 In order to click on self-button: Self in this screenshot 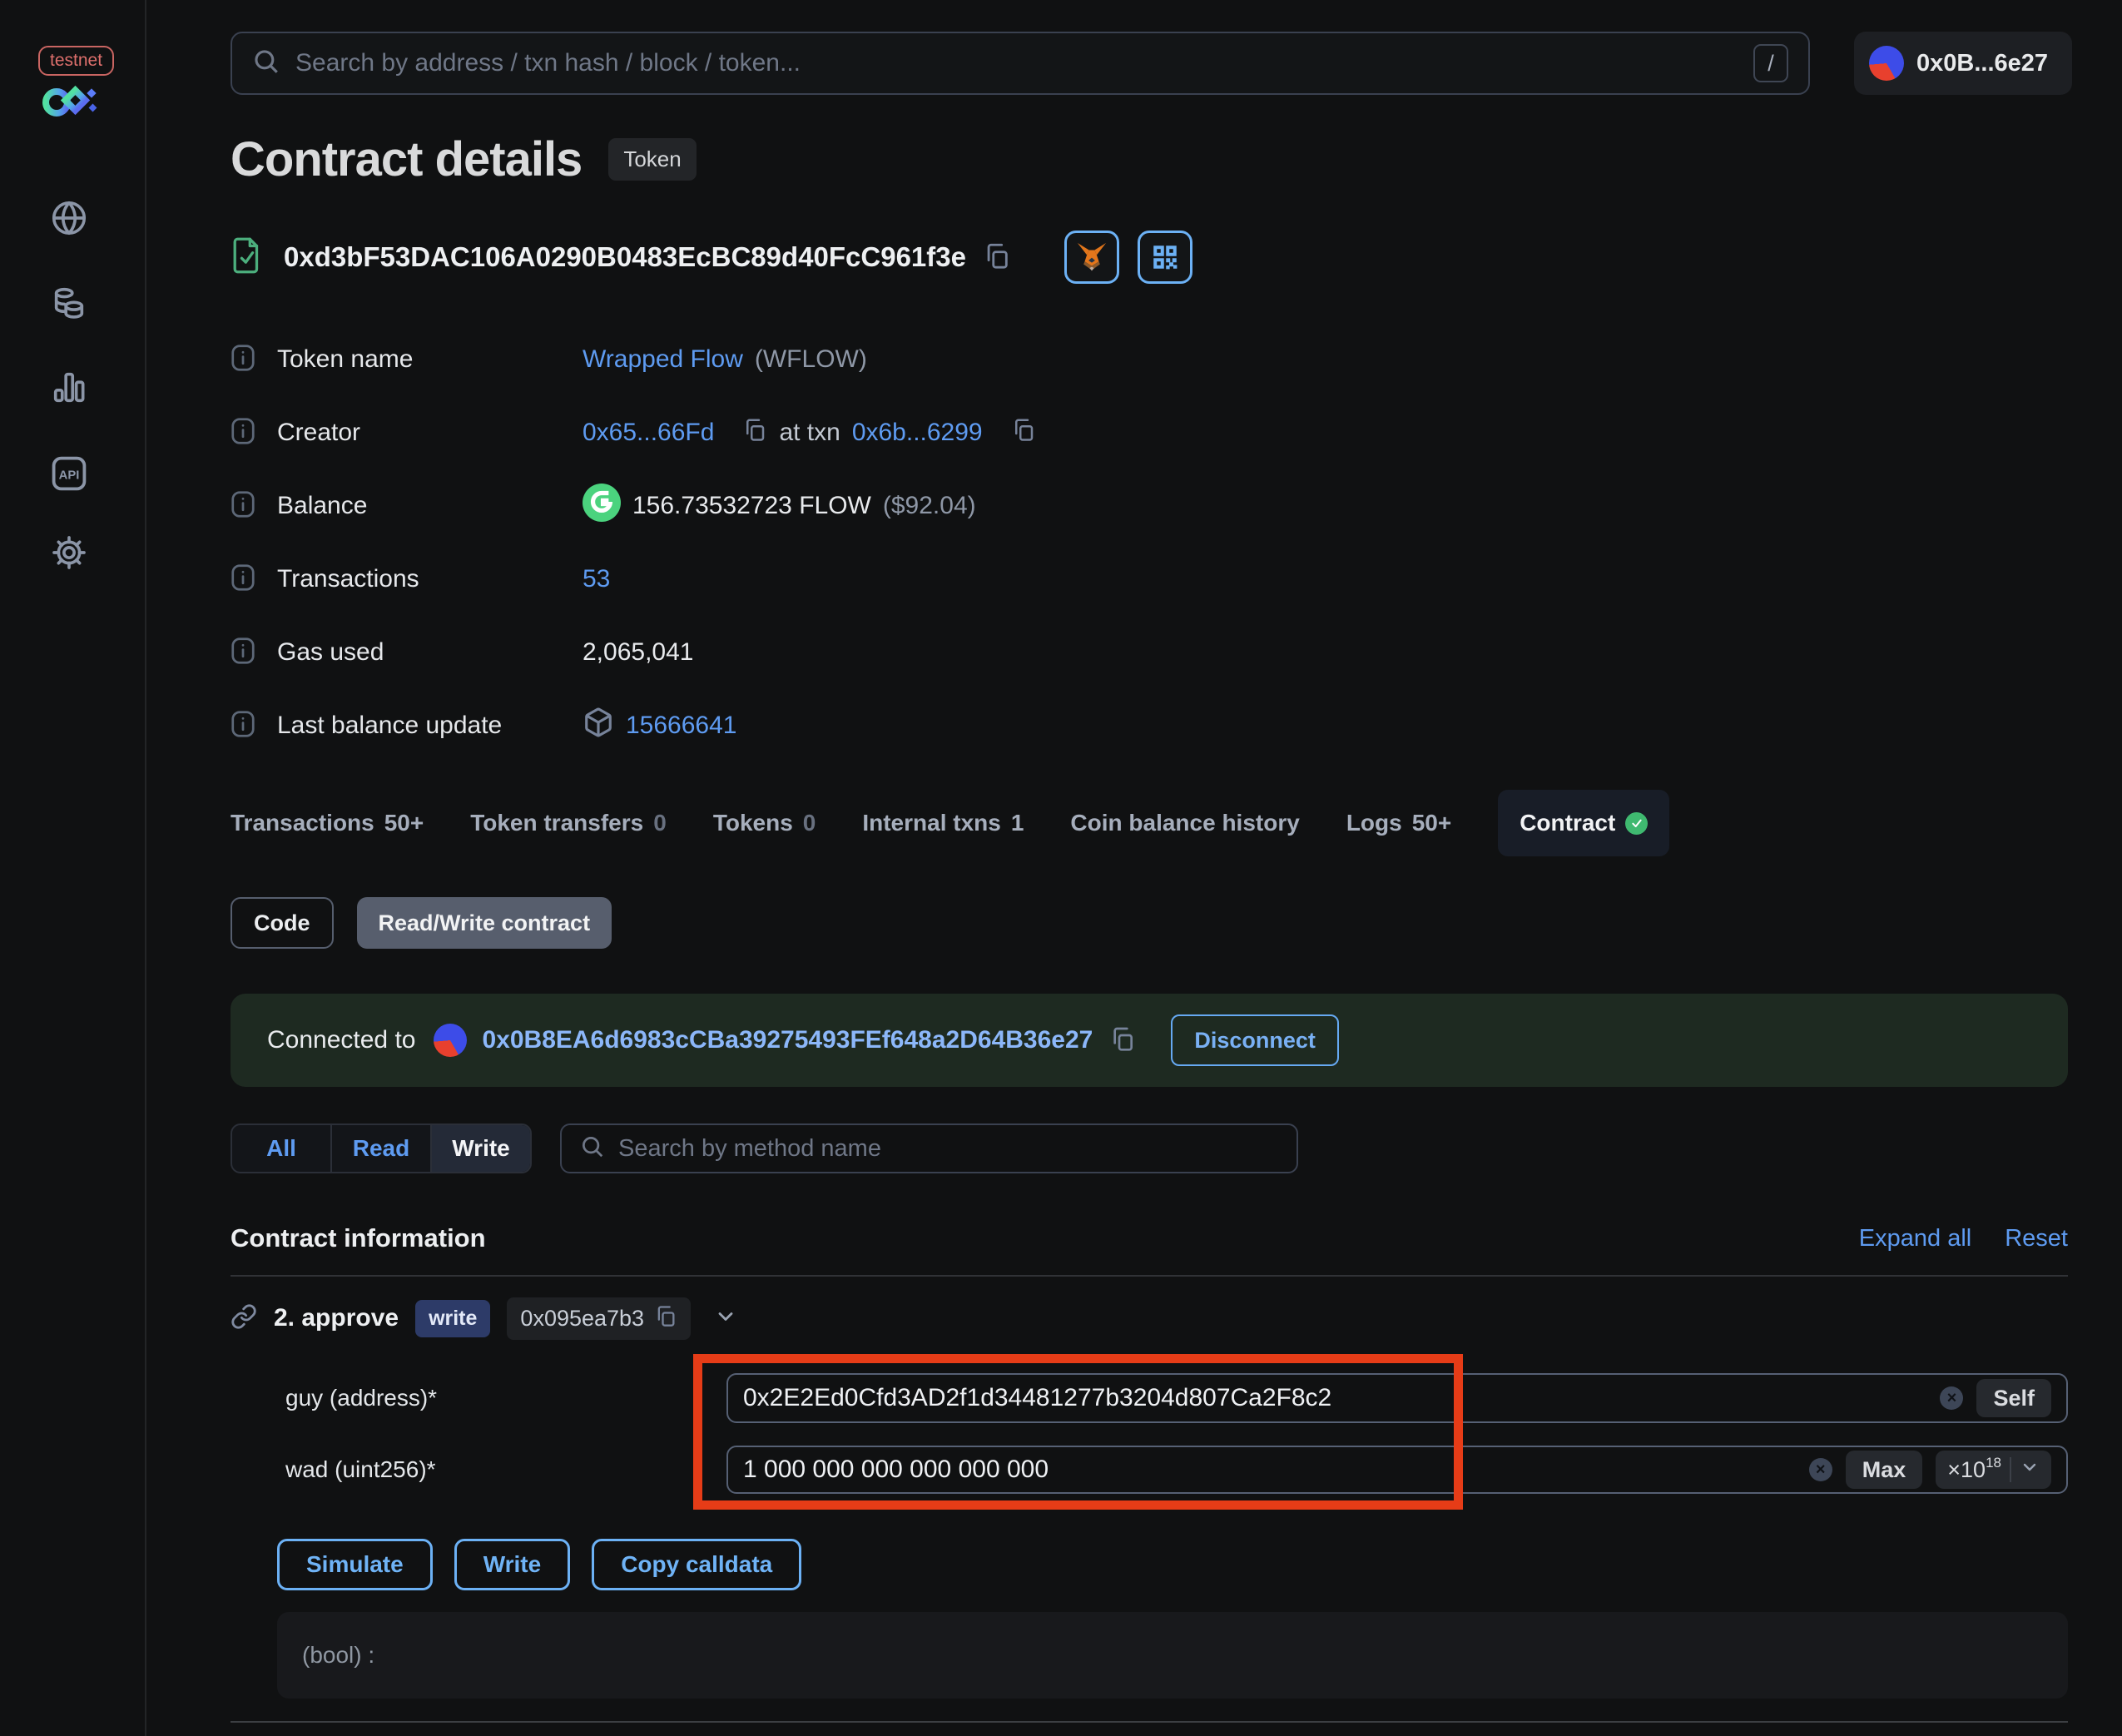, I will do `click(2013, 1398)`.